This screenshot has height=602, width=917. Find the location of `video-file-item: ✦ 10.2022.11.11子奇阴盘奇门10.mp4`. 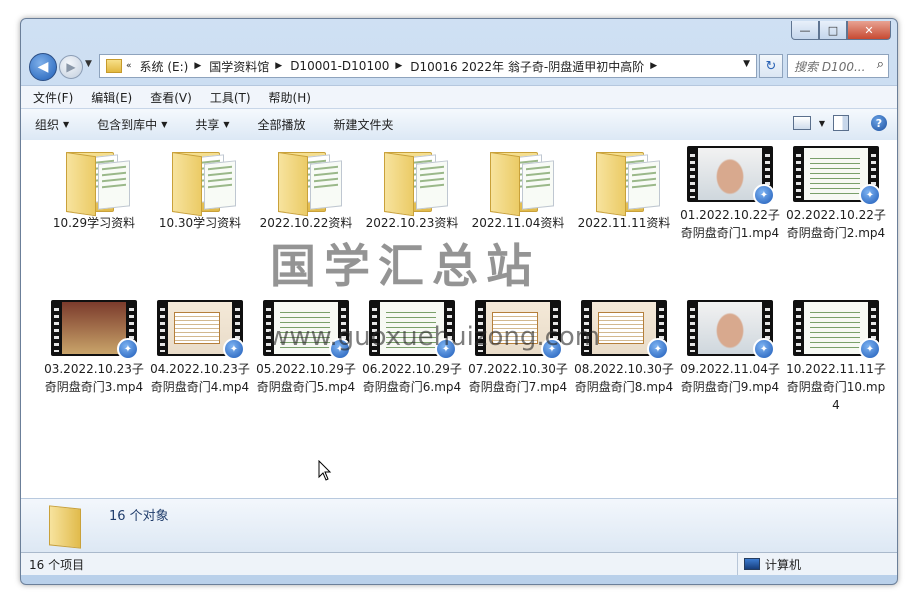

video-file-item: ✦ 10.2022.11.11子奇阴盘奇门10.mp4 is located at coordinates (836, 357).